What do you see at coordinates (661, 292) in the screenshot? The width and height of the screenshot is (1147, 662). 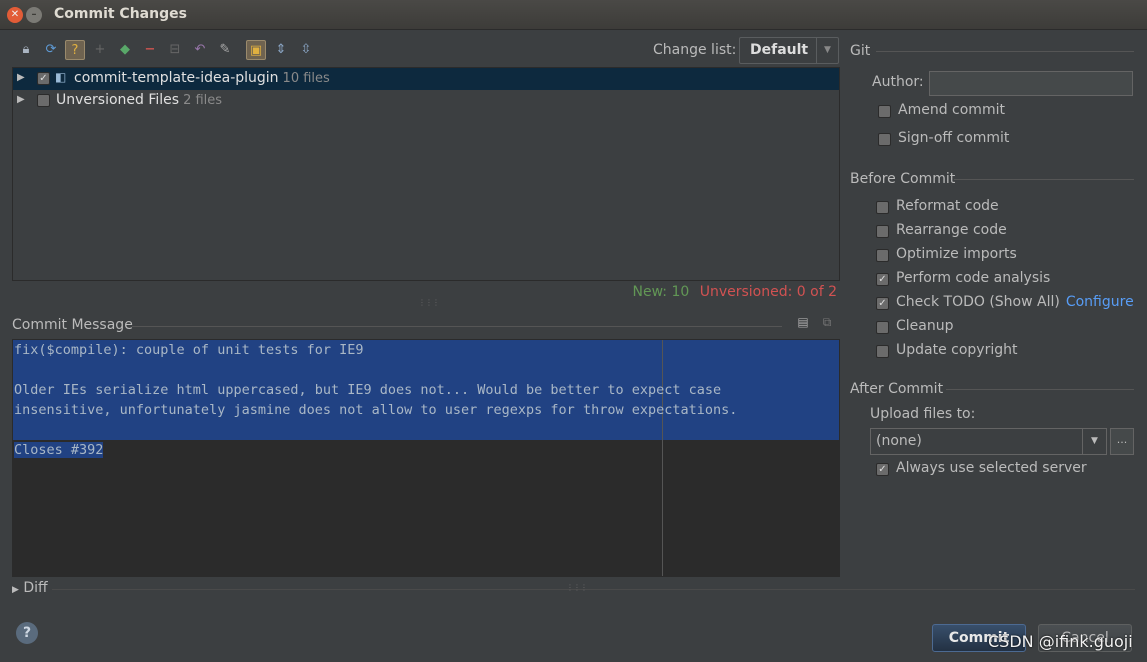 I see `new-count: New: 10` at bounding box center [661, 292].